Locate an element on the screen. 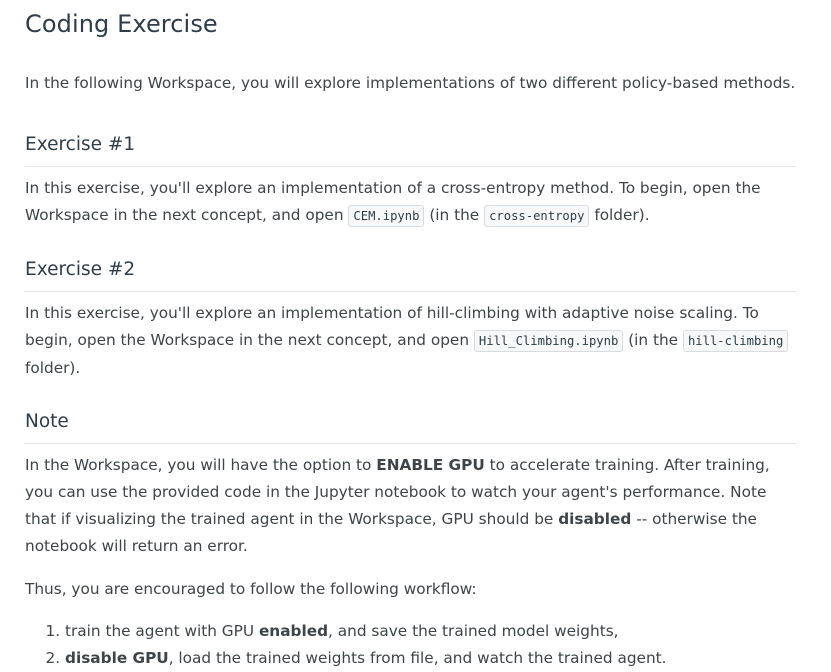  cem-notebook-code: CEM.ipynb is located at coordinates (386, 216).